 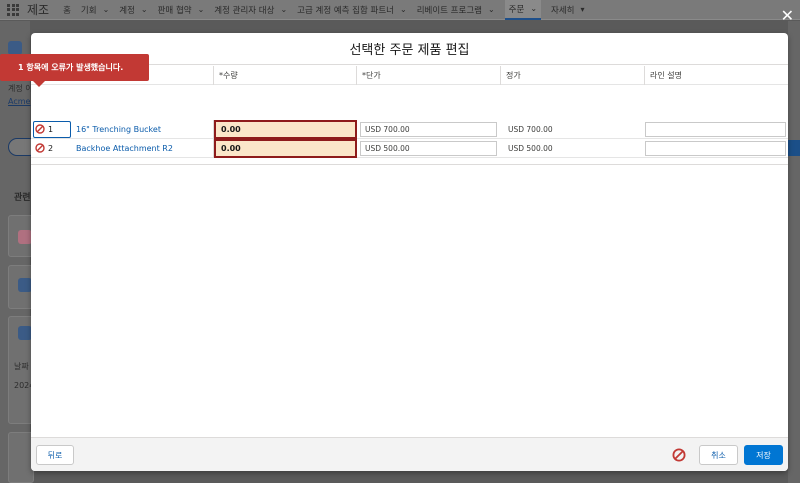 What do you see at coordinates (449, 10) in the screenshot?
I see `nav-item-label: 리베이트 프로그램` at bounding box center [449, 10].